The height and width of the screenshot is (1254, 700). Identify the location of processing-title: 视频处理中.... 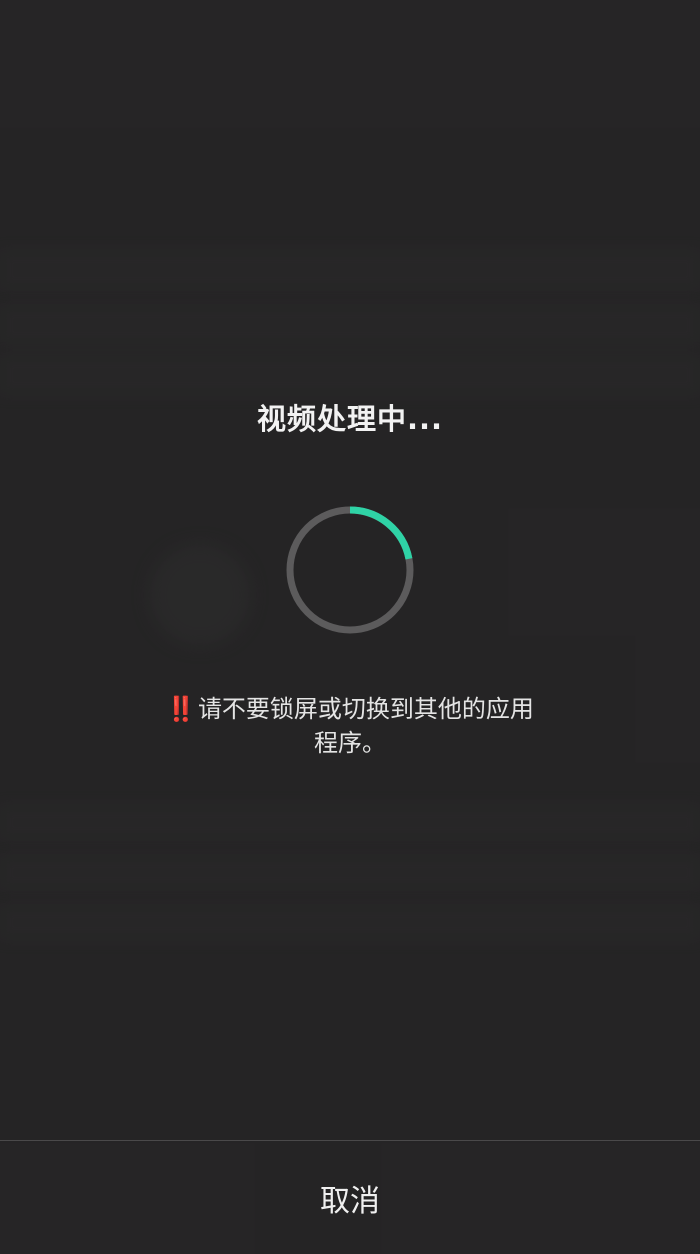
(350, 419).